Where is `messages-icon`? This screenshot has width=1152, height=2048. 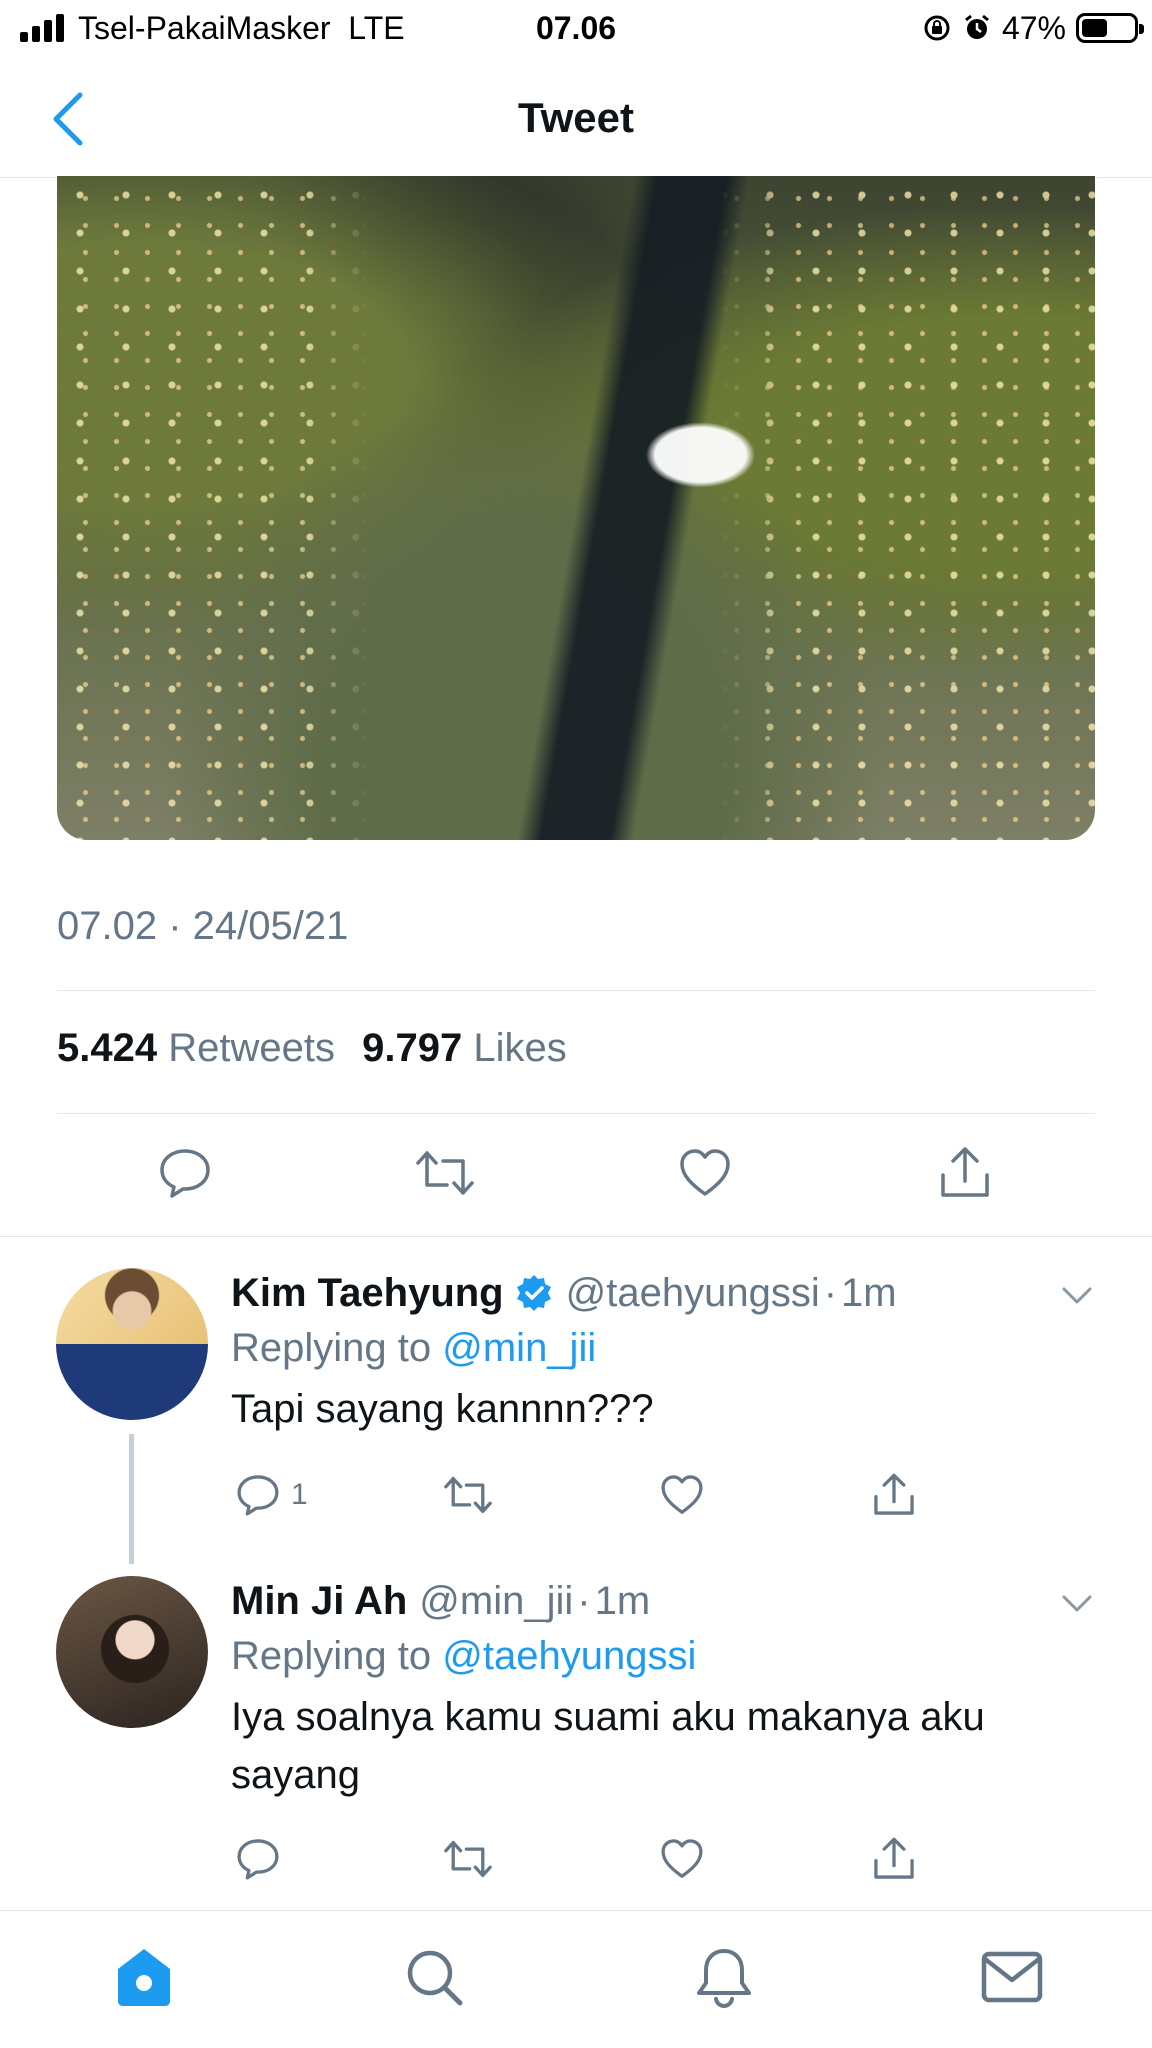 messages-icon is located at coordinates (1012, 1977).